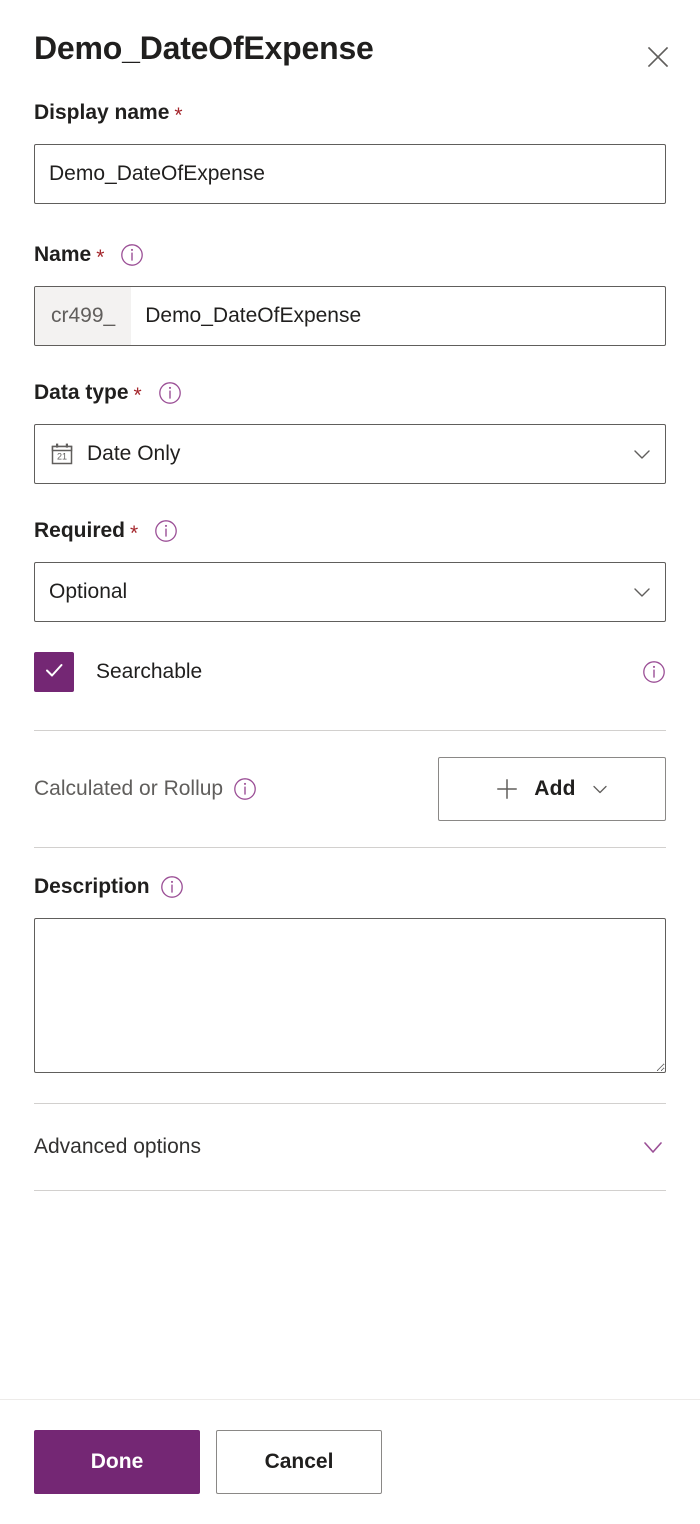 This screenshot has height=1524, width=700. I want to click on field-required: Required * Optional, so click(350, 570).